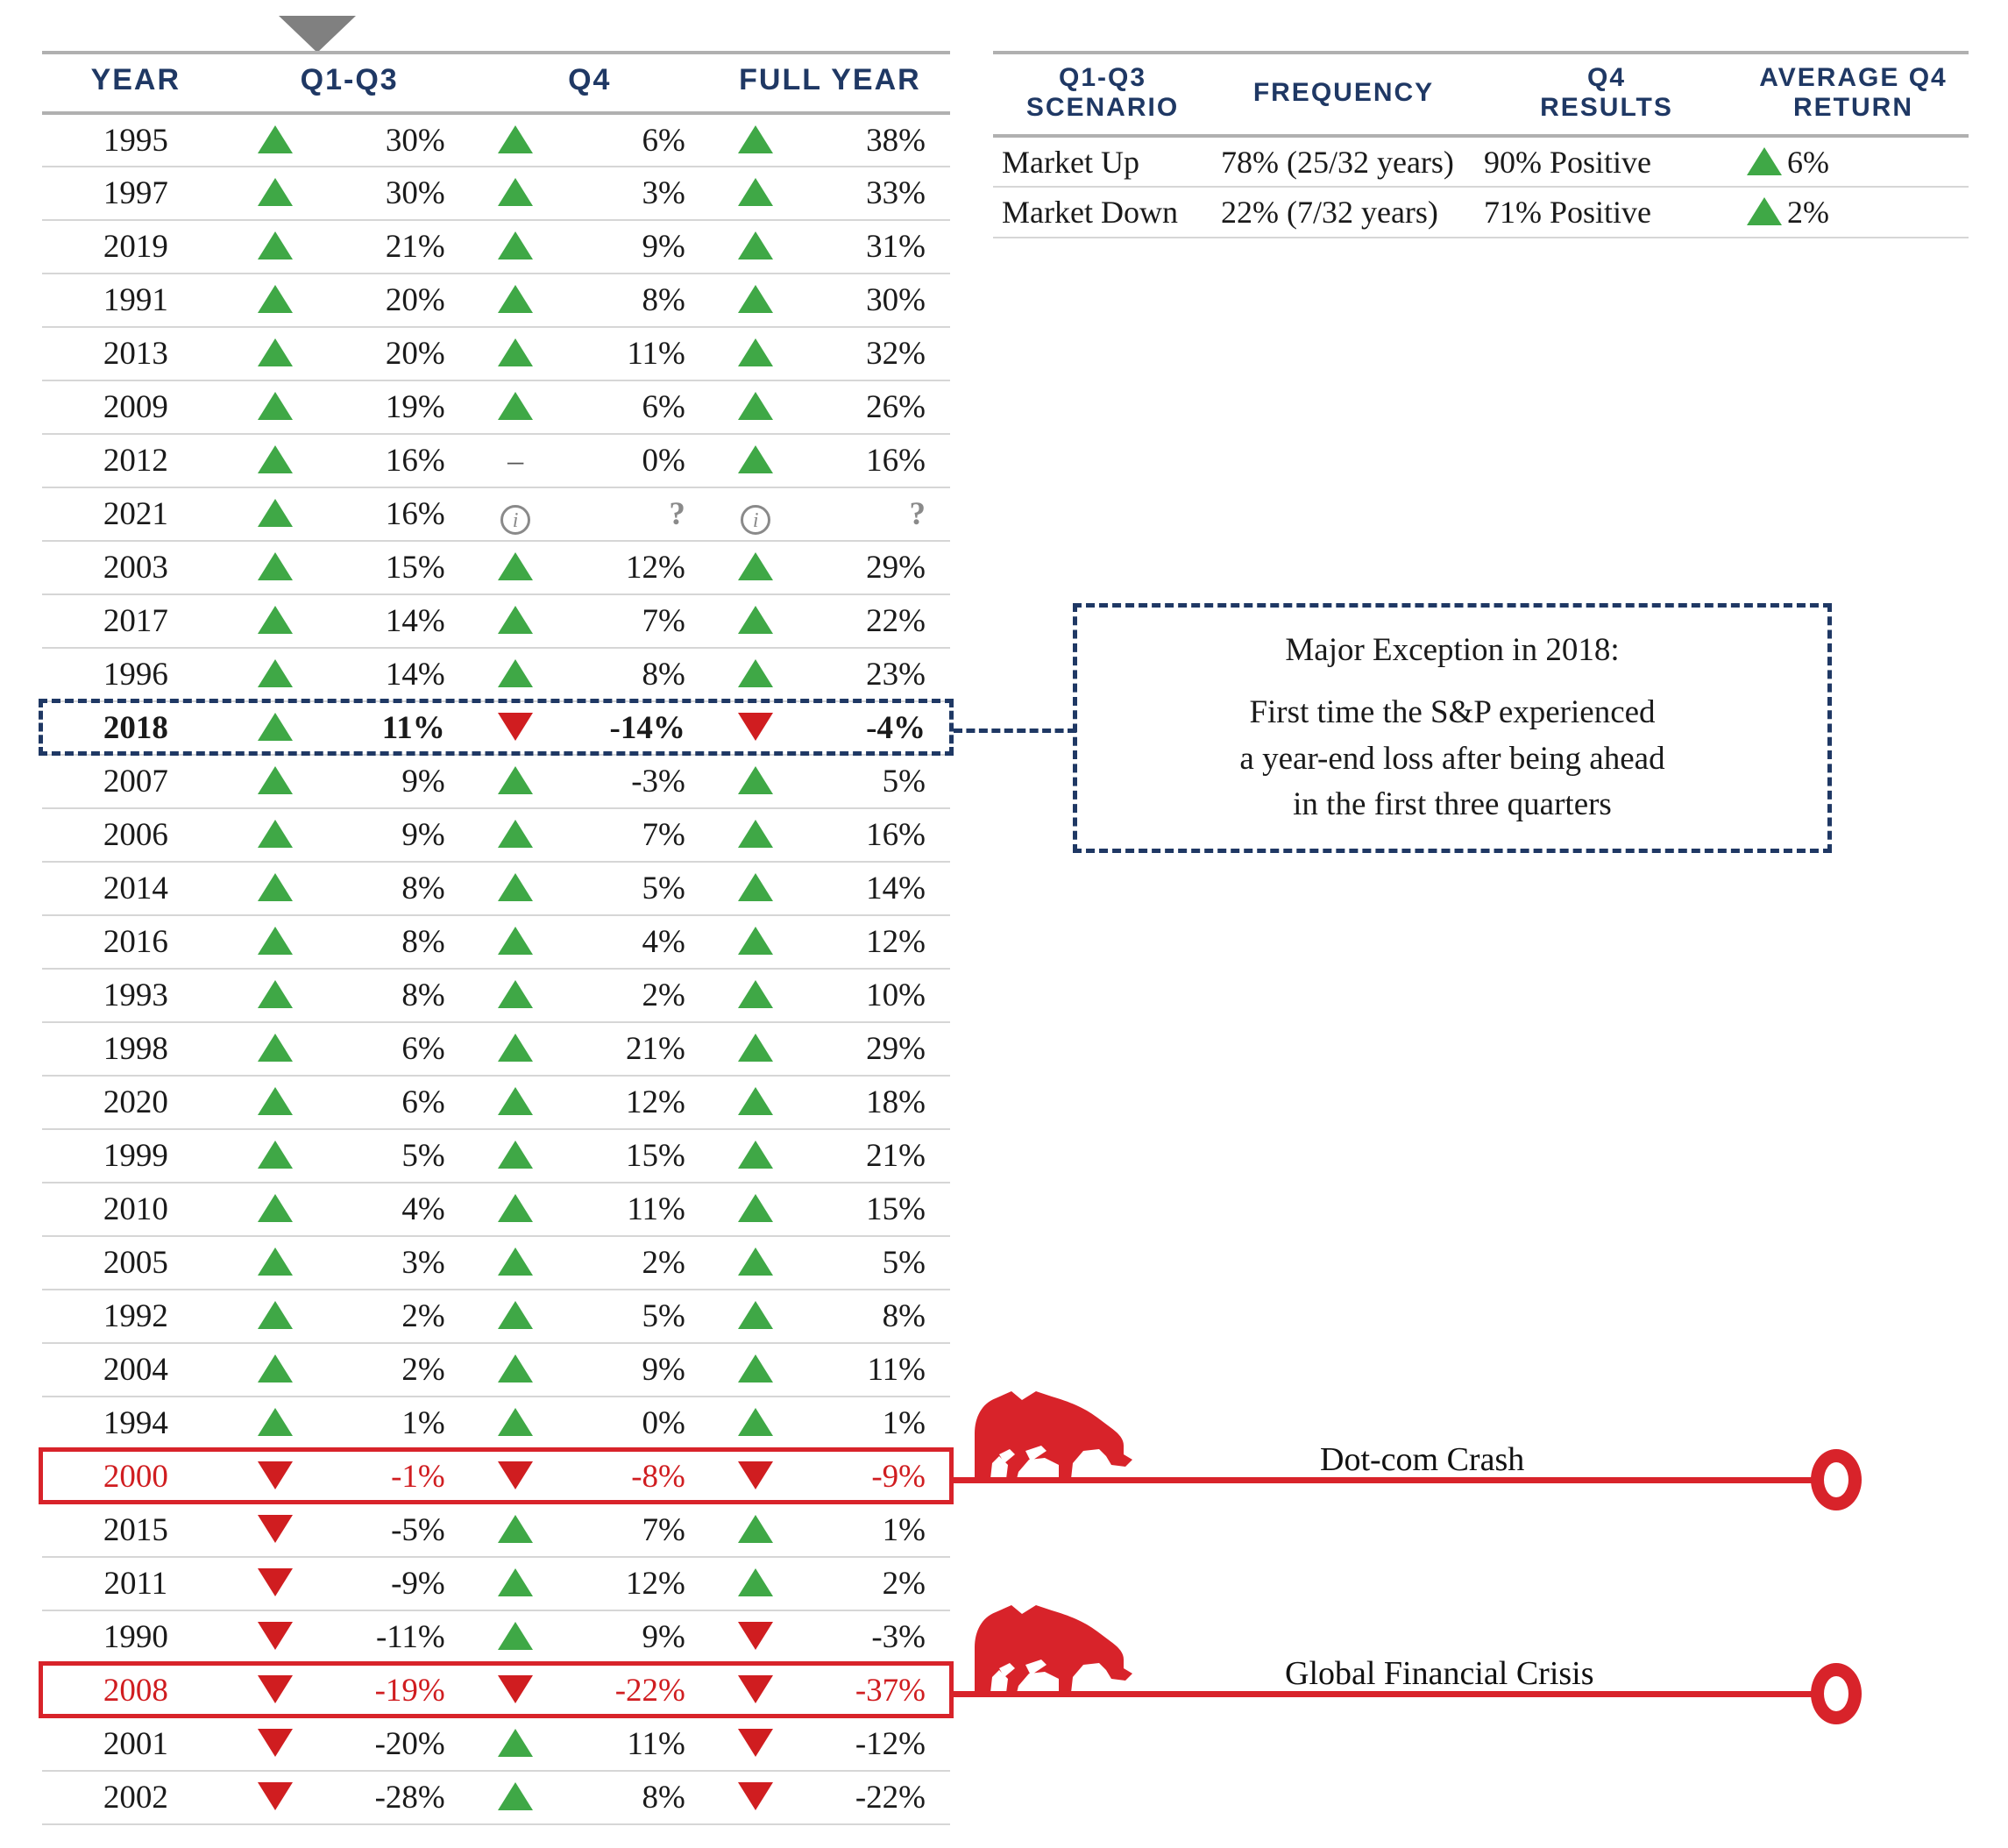 The width and height of the screenshot is (2008, 1848). Describe the element at coordinates (829, 83) in the screenshot. I see `column-header-full-year: FULL YEAR` at that location.